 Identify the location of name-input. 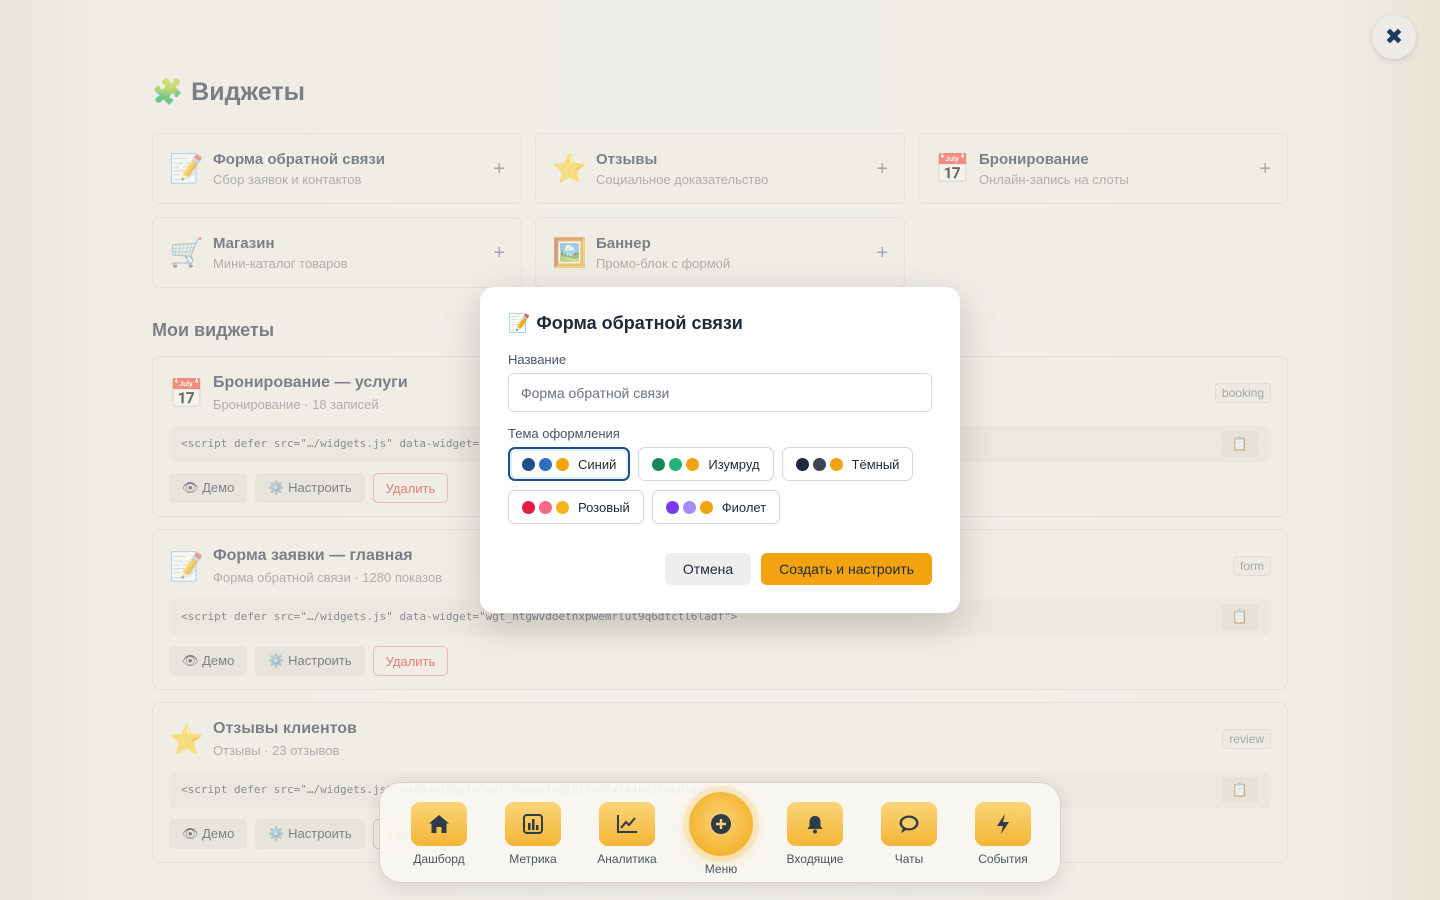
(720, 392).